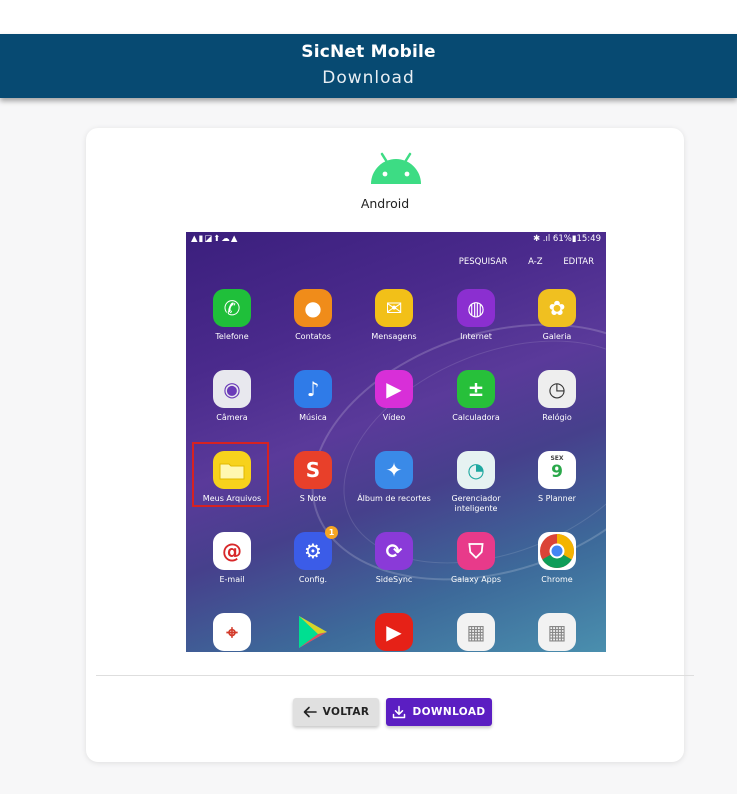 This screenshot has width=737, height=794. I want to click on play-store-icon, so click(313, 632).